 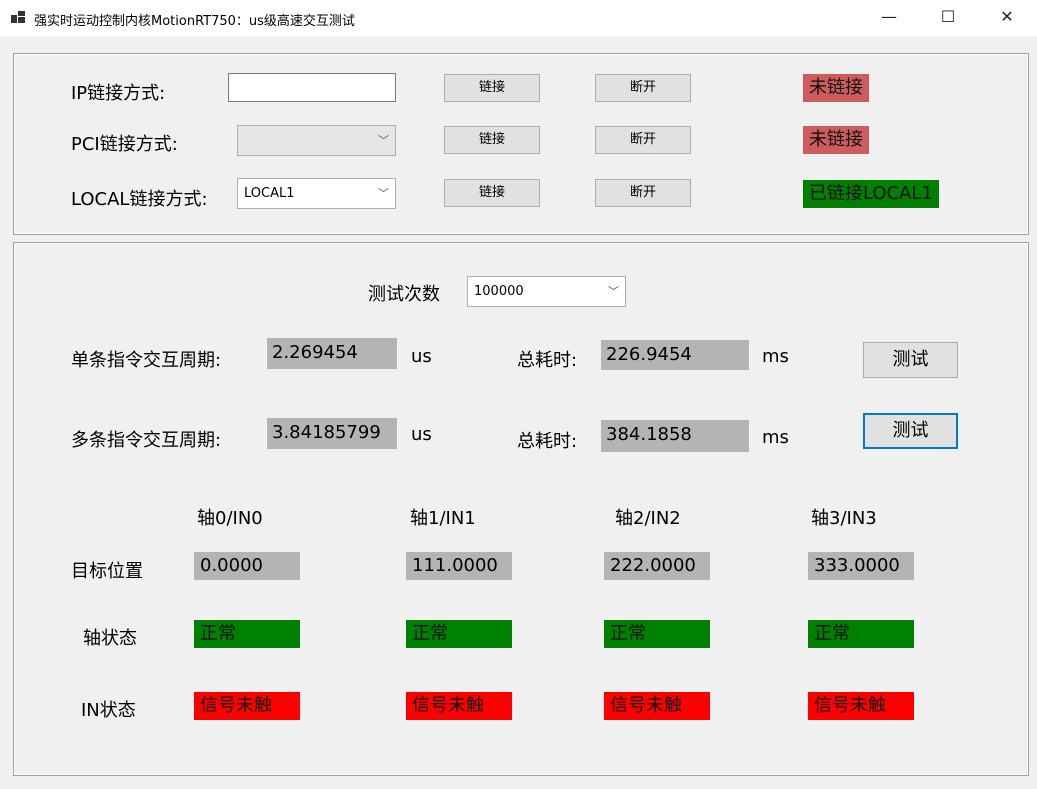 I want to click on pci-card-select: ﹀, so click(x=316, y=140).